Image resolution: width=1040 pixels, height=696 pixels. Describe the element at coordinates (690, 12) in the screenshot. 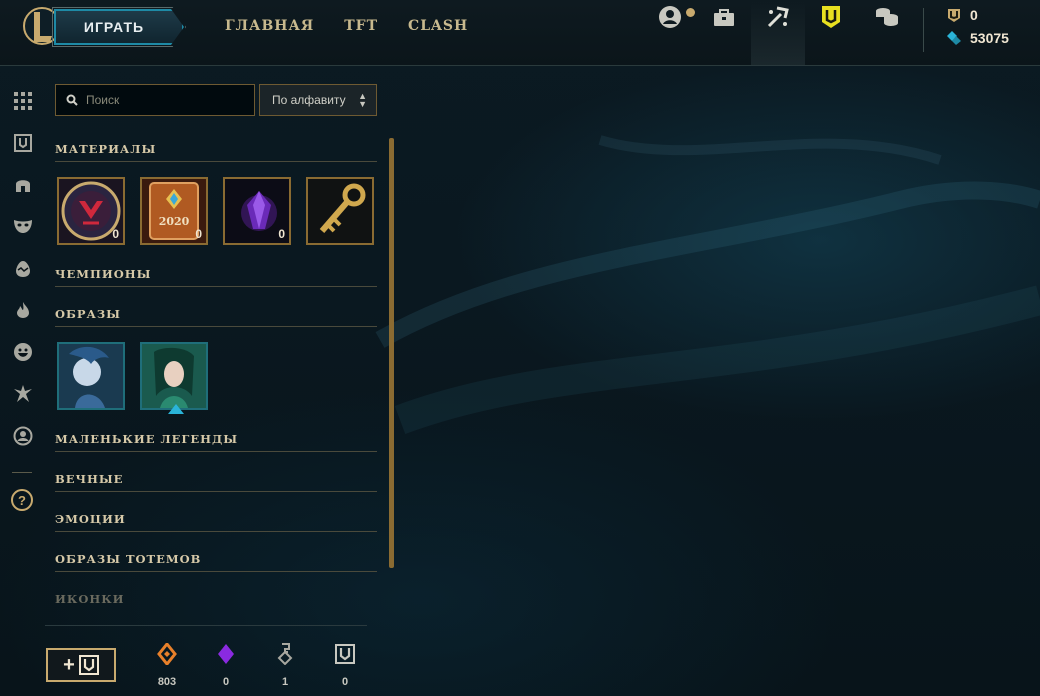

I see `notification-dot` at that location.